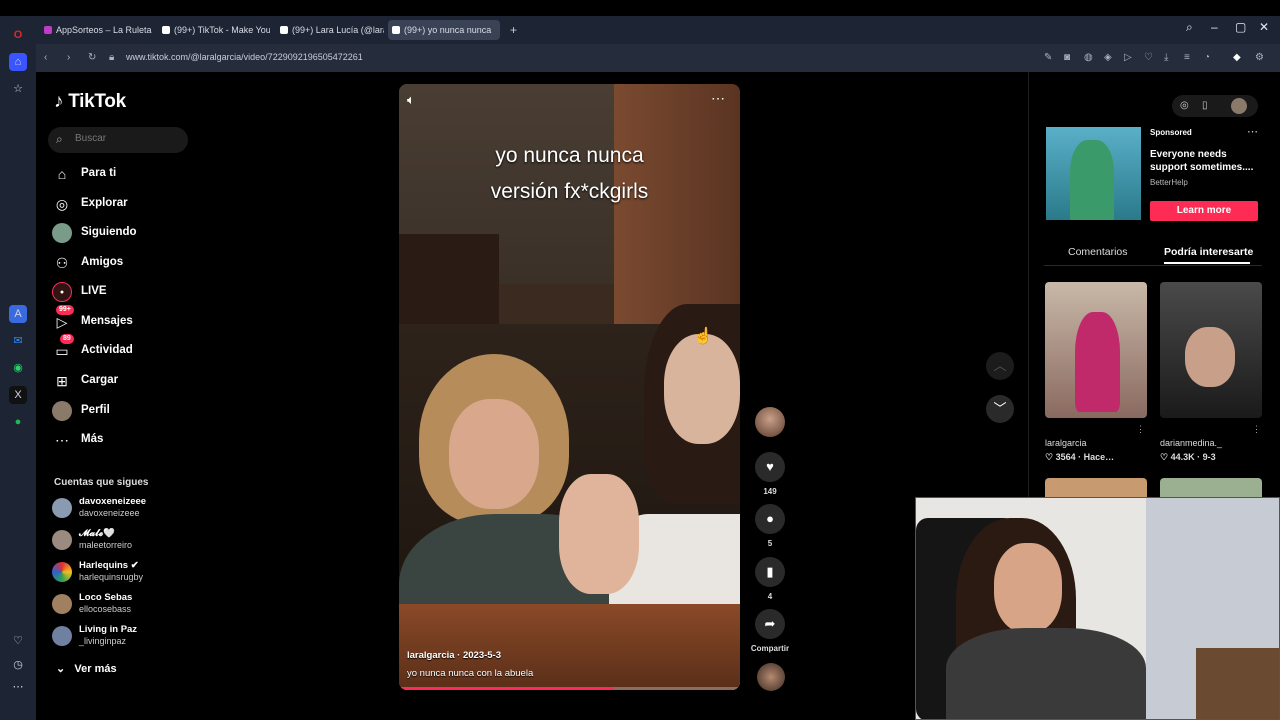  Describe the element at coordinates (18, 314) in the screenshot. I see `aria-icon: A` at that location.